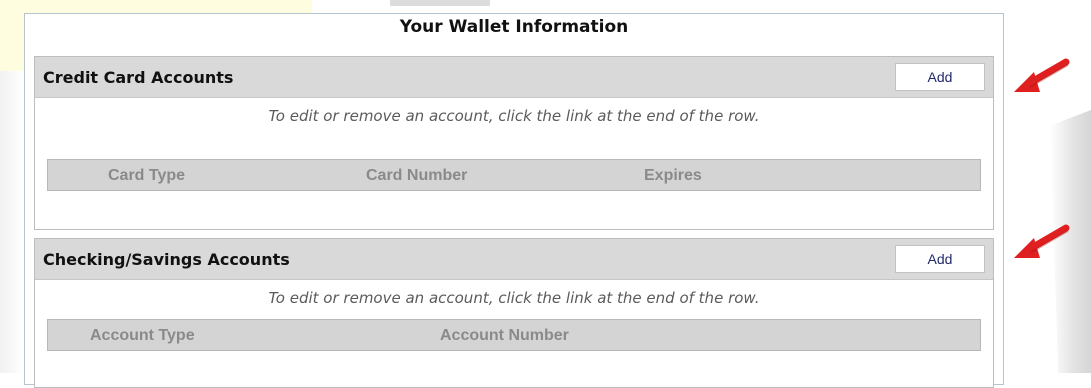 The height and width of the screenshot is (388, 1091). I want to click on credit-card-title: Credit Card Accounts, so click(138, 77).